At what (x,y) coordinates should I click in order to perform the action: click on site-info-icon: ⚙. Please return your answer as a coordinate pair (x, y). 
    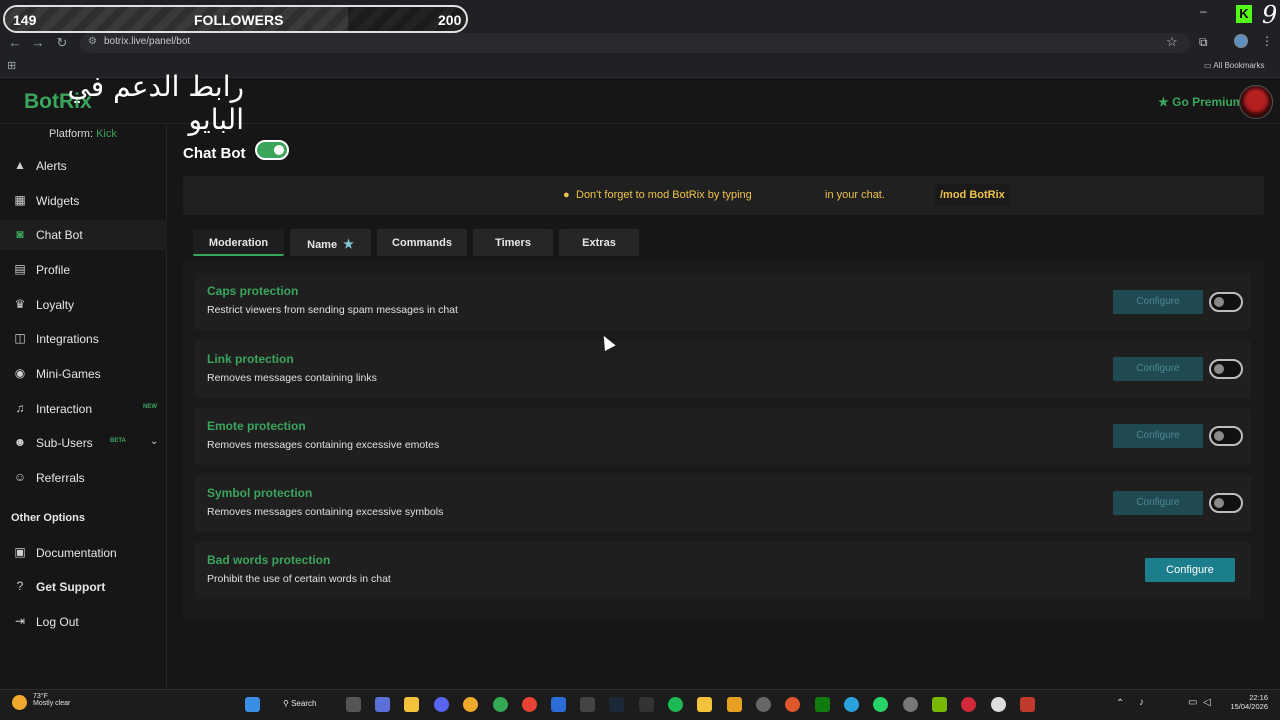
    Looking at the image, I should click on (92, 41).